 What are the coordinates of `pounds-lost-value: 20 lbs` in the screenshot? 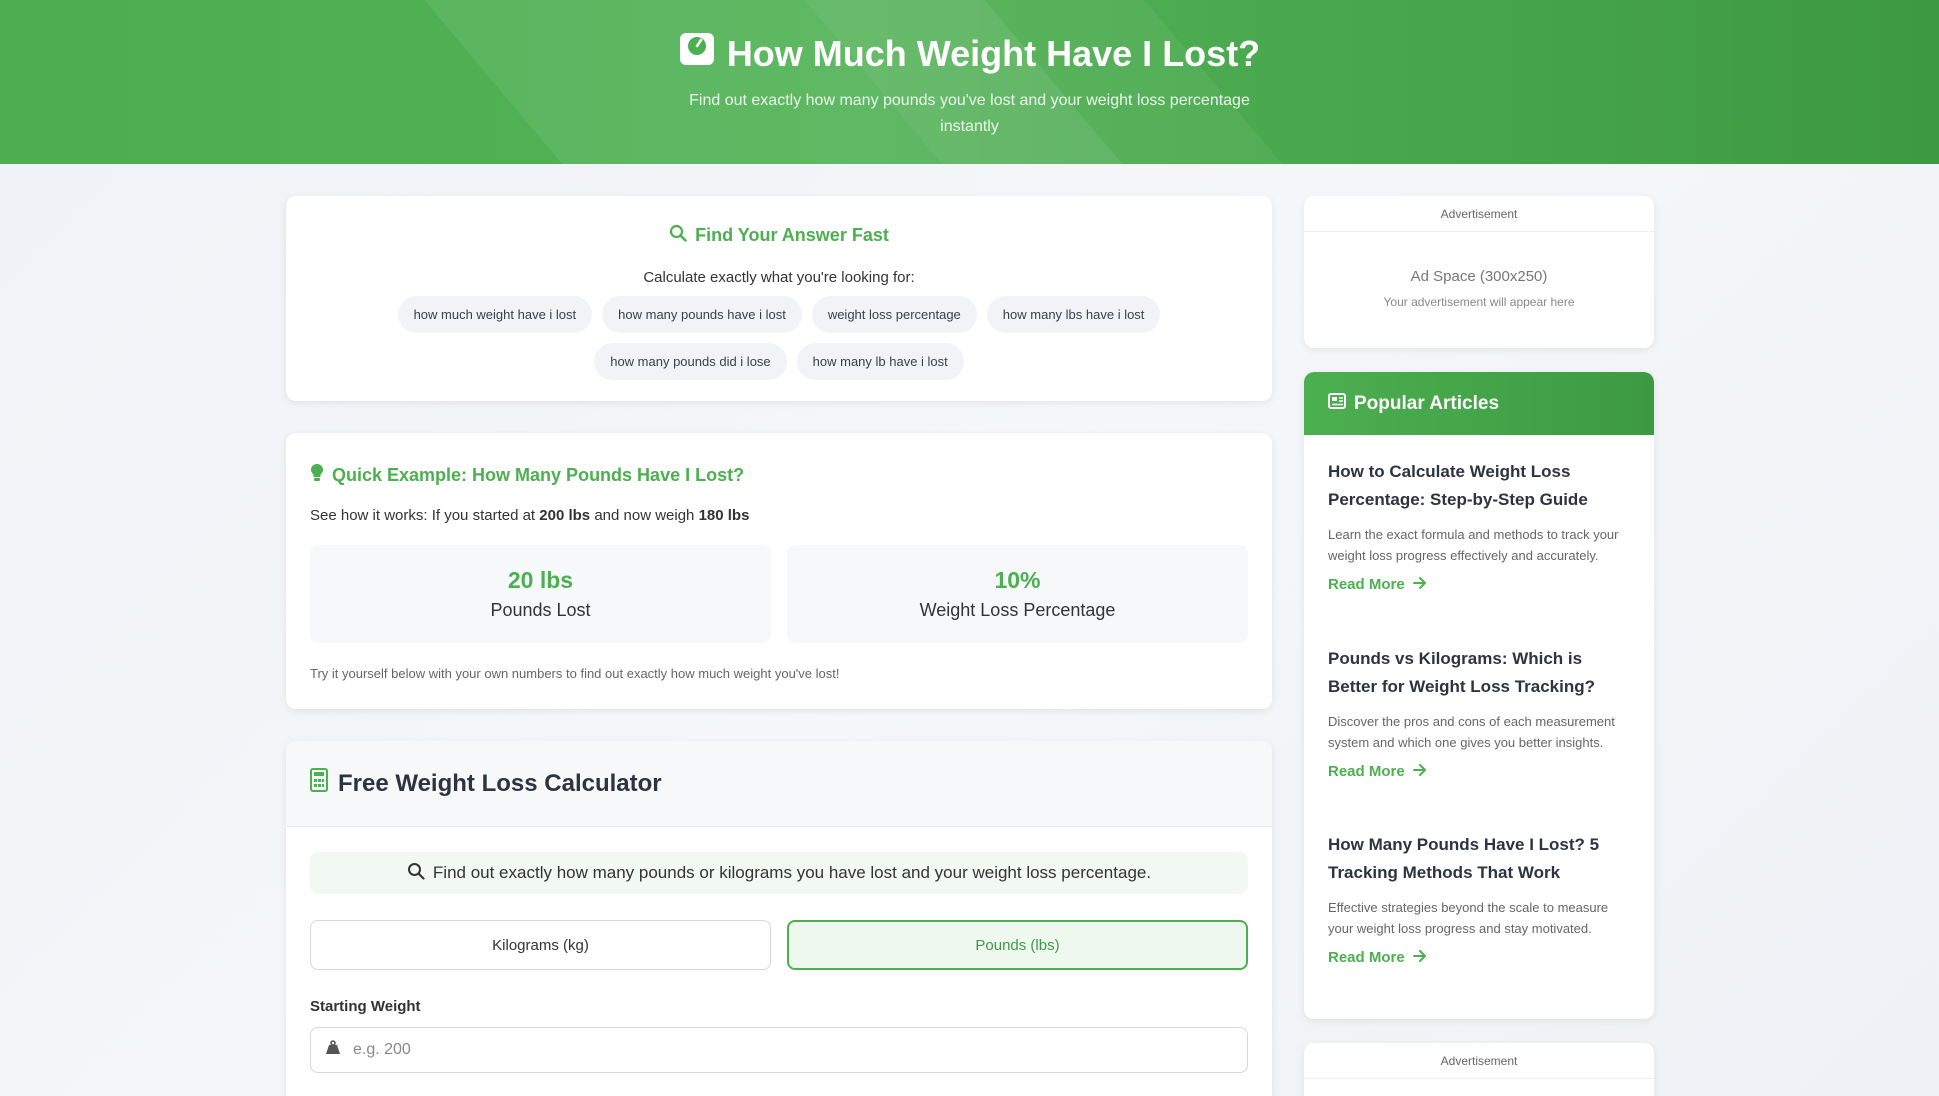 It's located at (540, 580).